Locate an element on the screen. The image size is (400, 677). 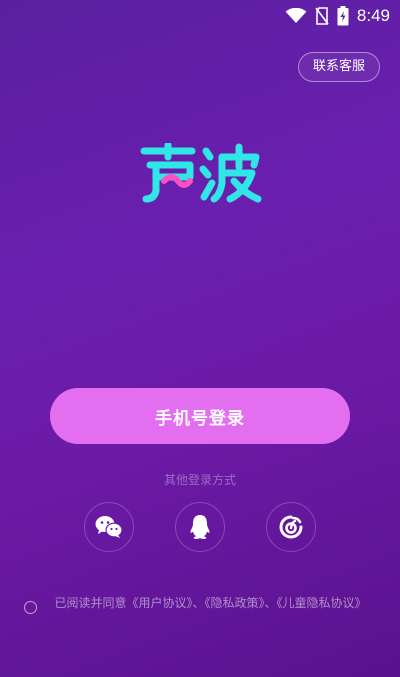
wifi-icon is located at coordinates (296, 15).